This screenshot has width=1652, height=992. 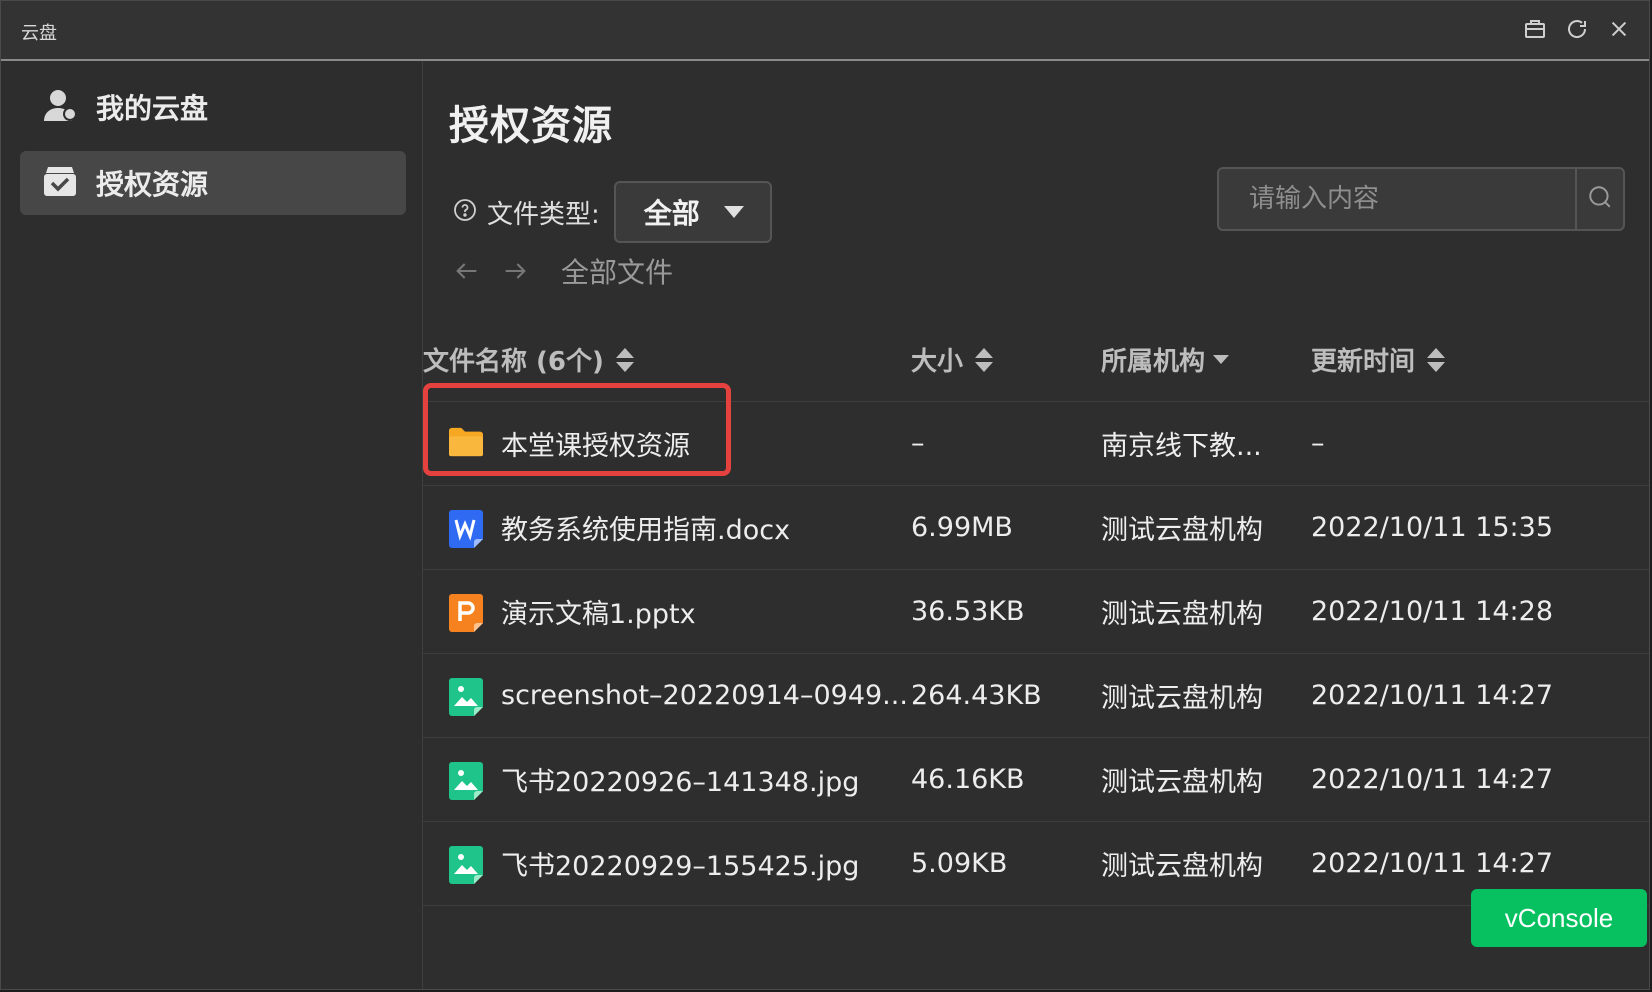 What do you see at coordinates (825, 31) in the screenshot?
I see `title-bar: 云盘` at bounding box center [825, 31].